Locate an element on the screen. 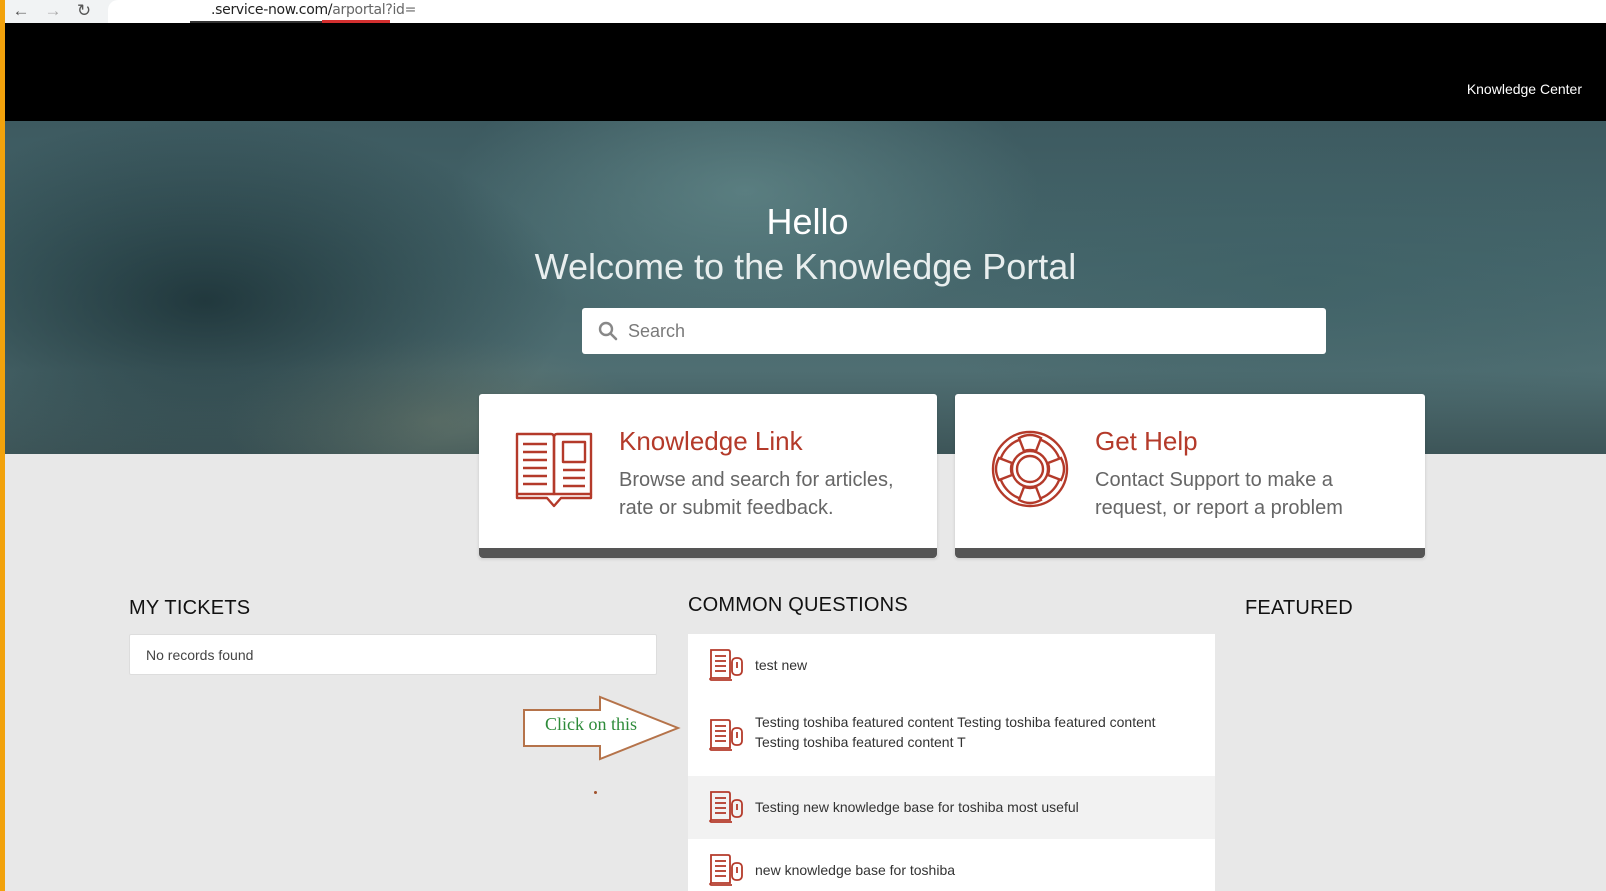 The height and width of the screenshot is (891, 1606). card-title: Knowledge Link is located at coordinates (711, 441).